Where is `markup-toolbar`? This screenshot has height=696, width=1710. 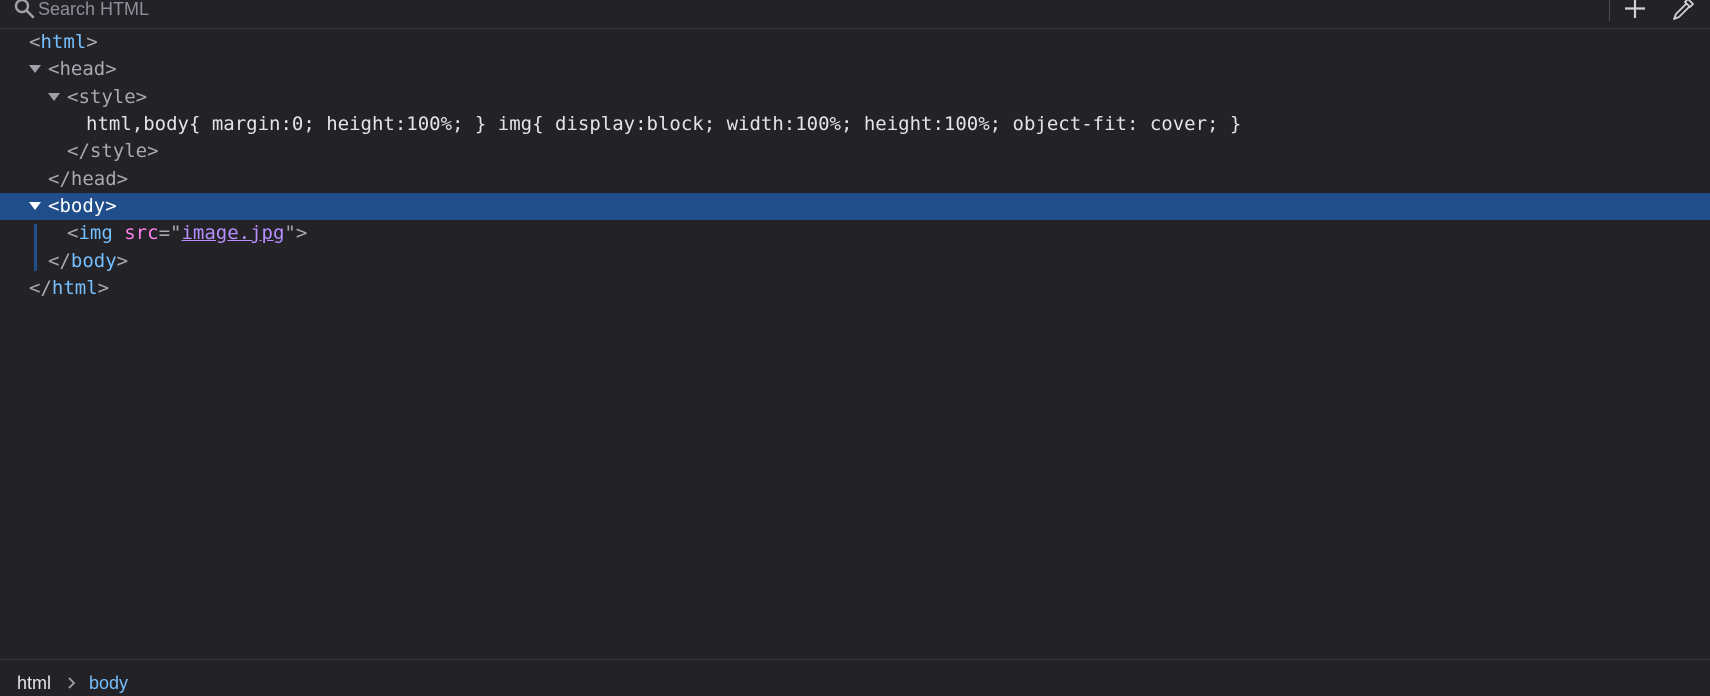
markup-toolbar is located at coordinates (855, 14).